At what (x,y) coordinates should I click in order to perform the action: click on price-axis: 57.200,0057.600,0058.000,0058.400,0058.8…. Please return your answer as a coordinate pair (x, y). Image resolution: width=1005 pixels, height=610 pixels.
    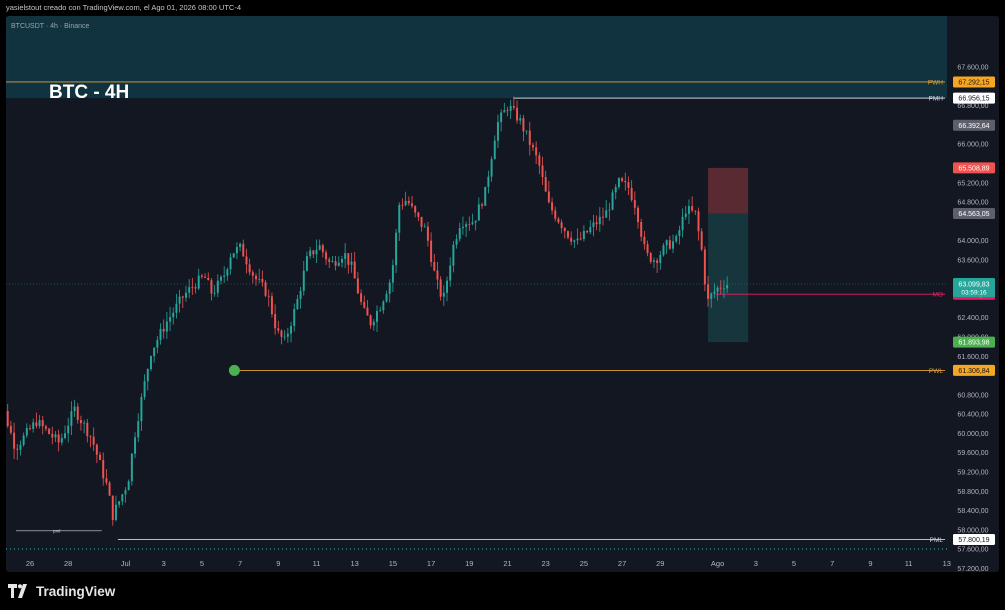
    Looking at the image, I should click on (973, 294).